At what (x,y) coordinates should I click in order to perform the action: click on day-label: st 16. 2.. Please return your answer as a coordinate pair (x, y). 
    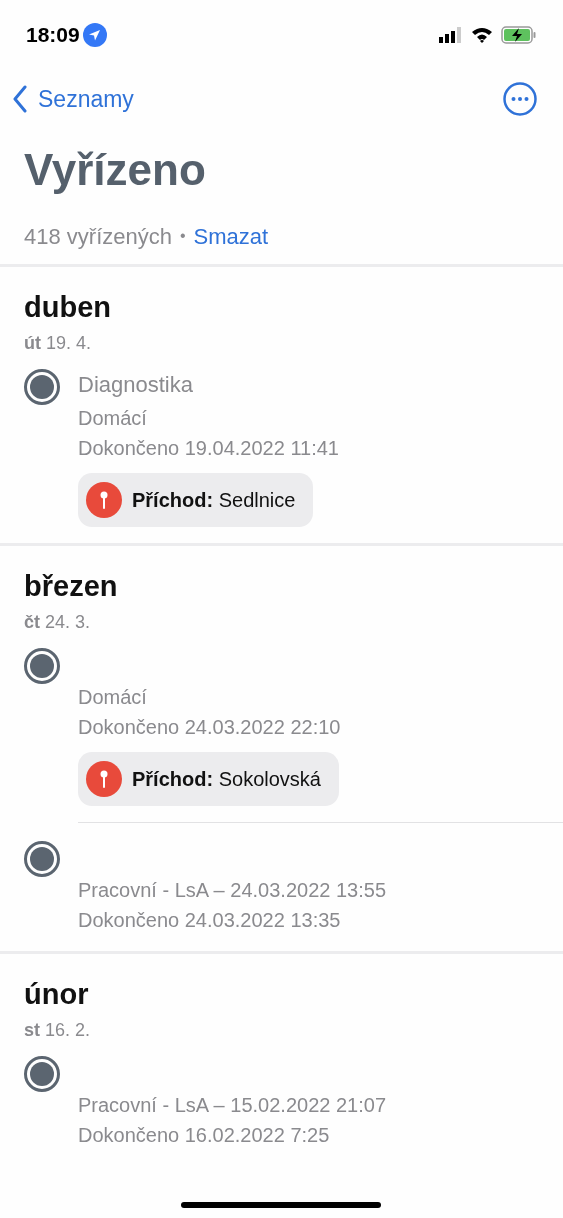
    Looking at the image, I should click on (58, 1030).